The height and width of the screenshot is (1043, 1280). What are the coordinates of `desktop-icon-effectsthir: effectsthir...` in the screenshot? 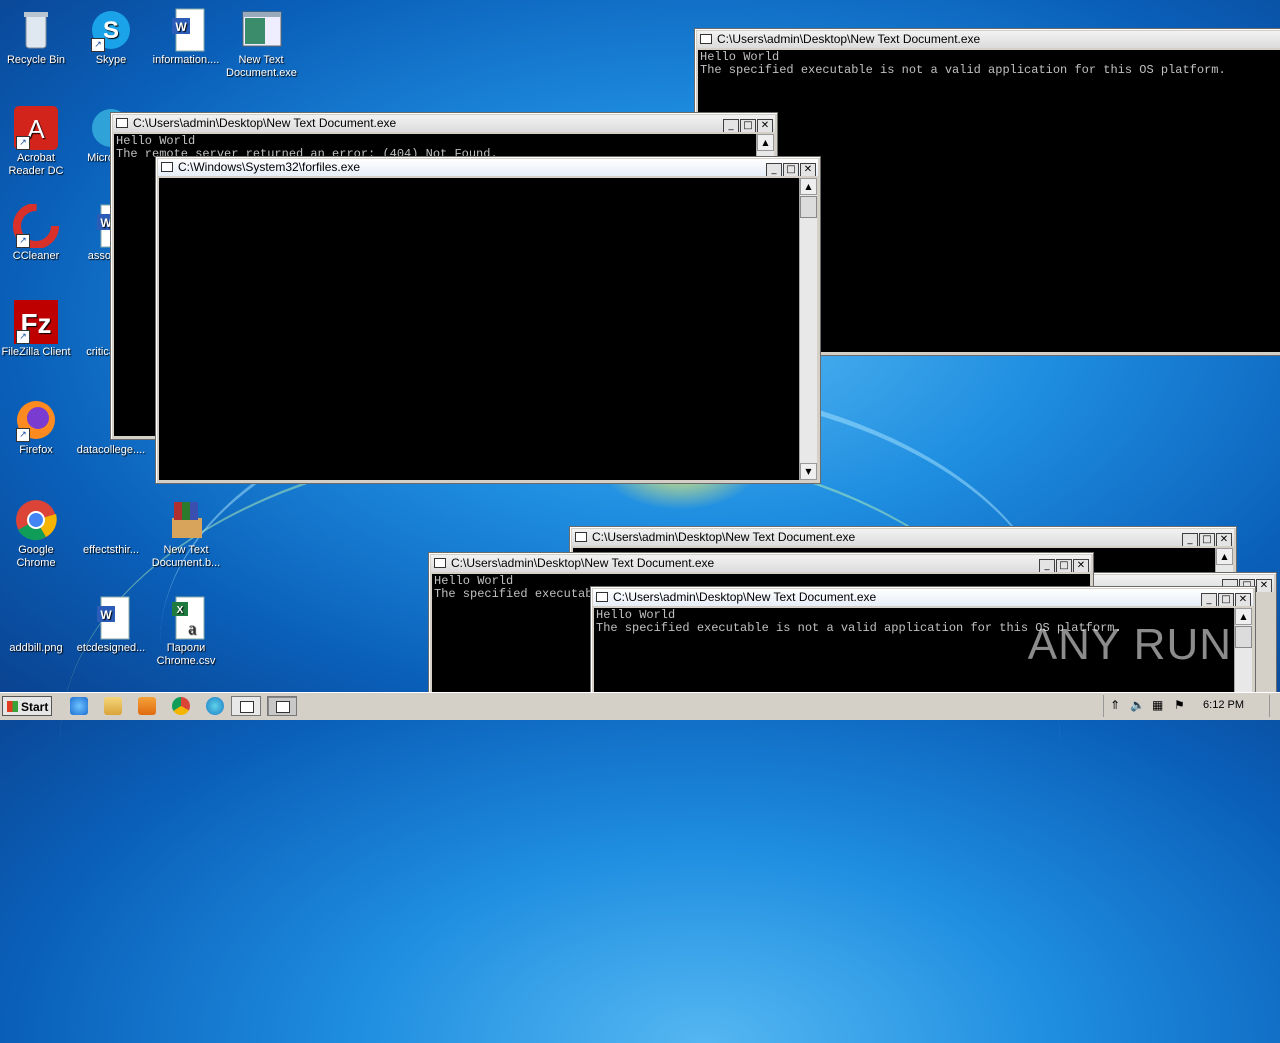 It's located at (111, 527).